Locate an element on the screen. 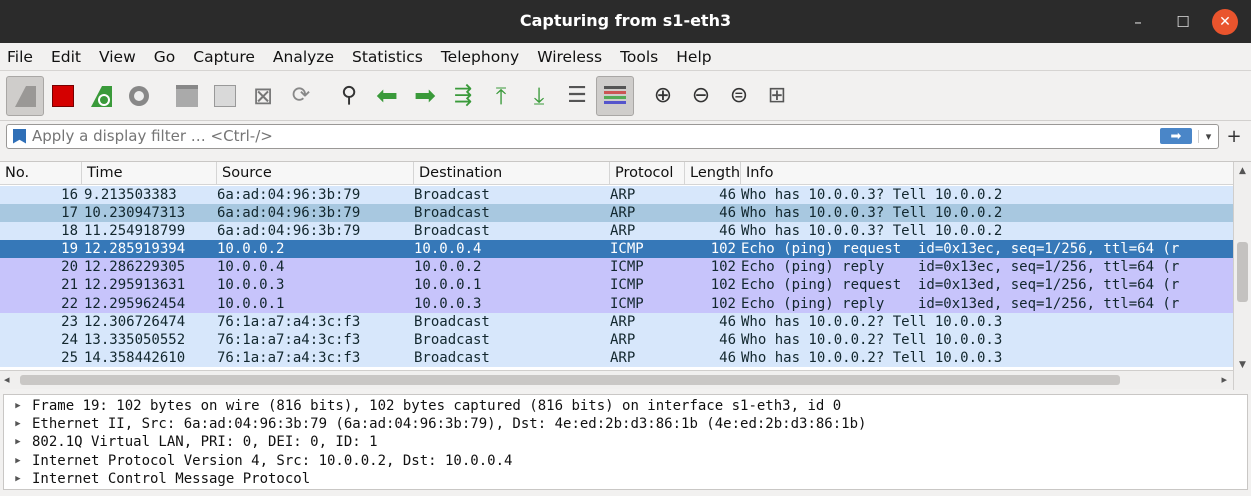  close-file-icon: ⊠ is located at coordinates (263, 96).